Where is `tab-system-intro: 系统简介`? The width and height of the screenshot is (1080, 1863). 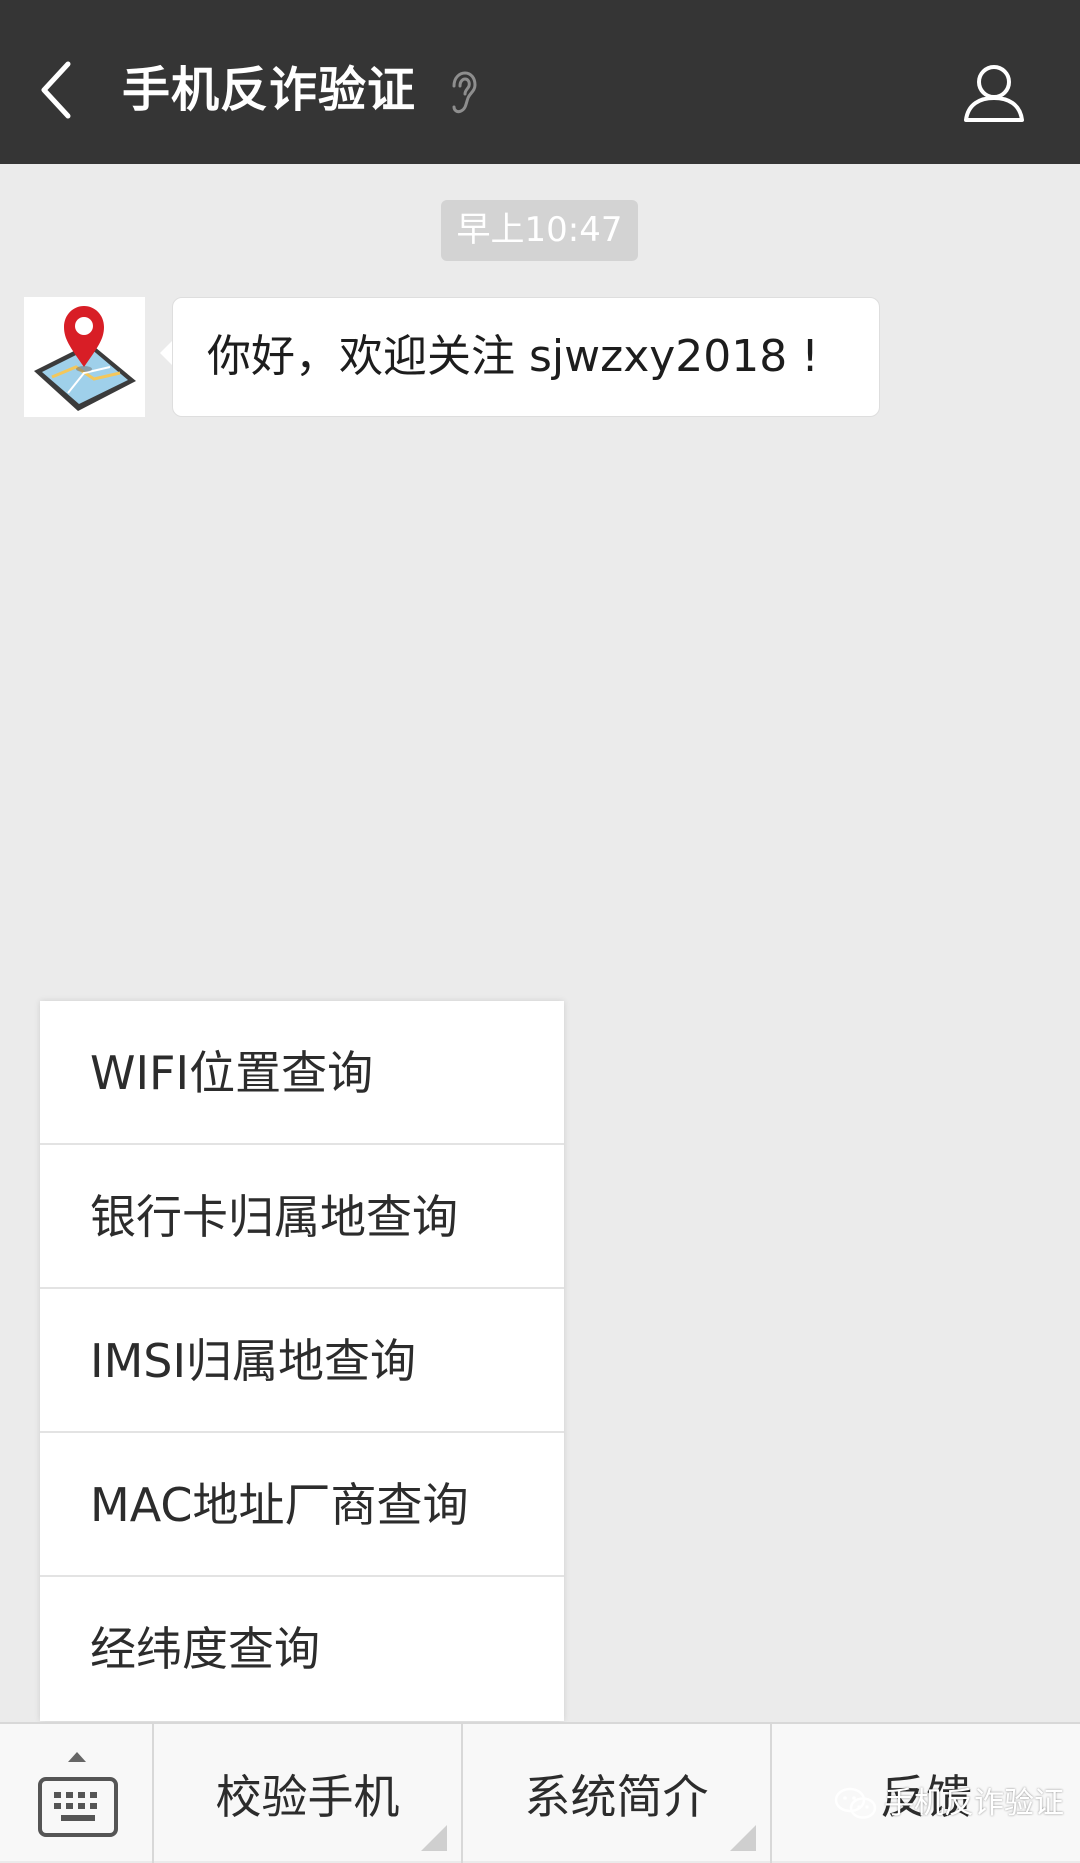
tab-system-intro: 系统简介 is located at coordinates (617, 1793).